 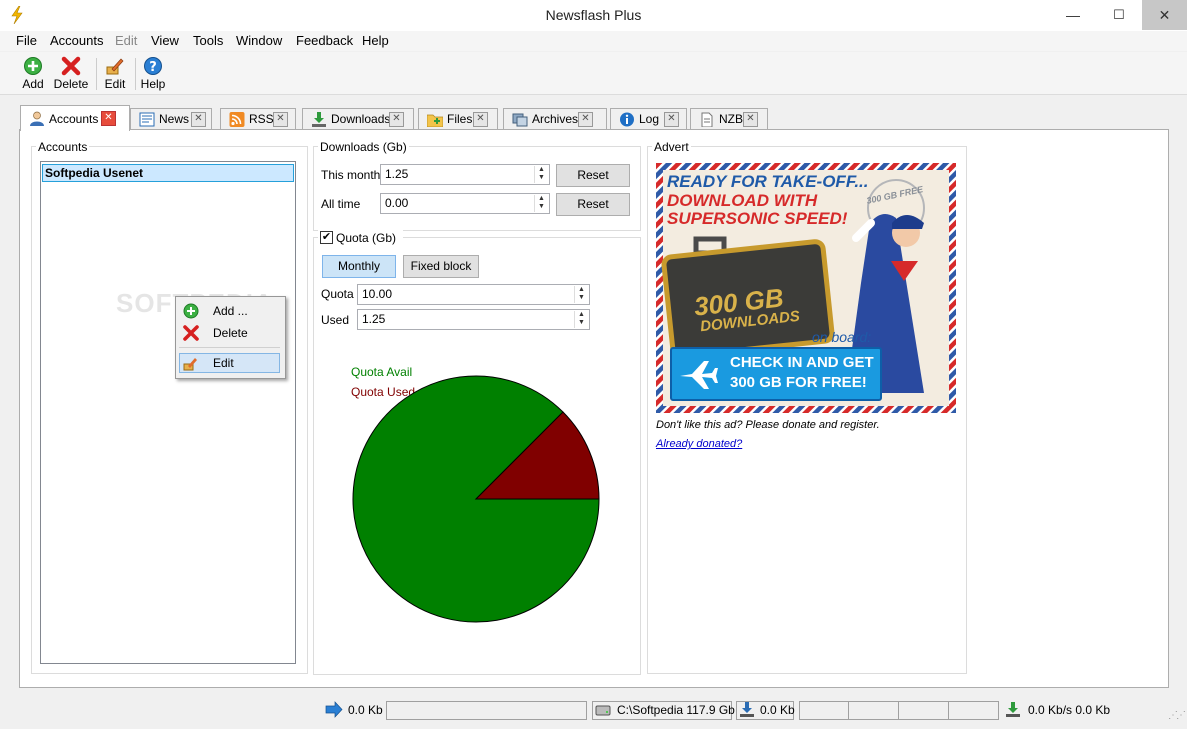 I want to click on ad-cta-text-1: CHECK IN AND GET, so click(x=802, y=362).